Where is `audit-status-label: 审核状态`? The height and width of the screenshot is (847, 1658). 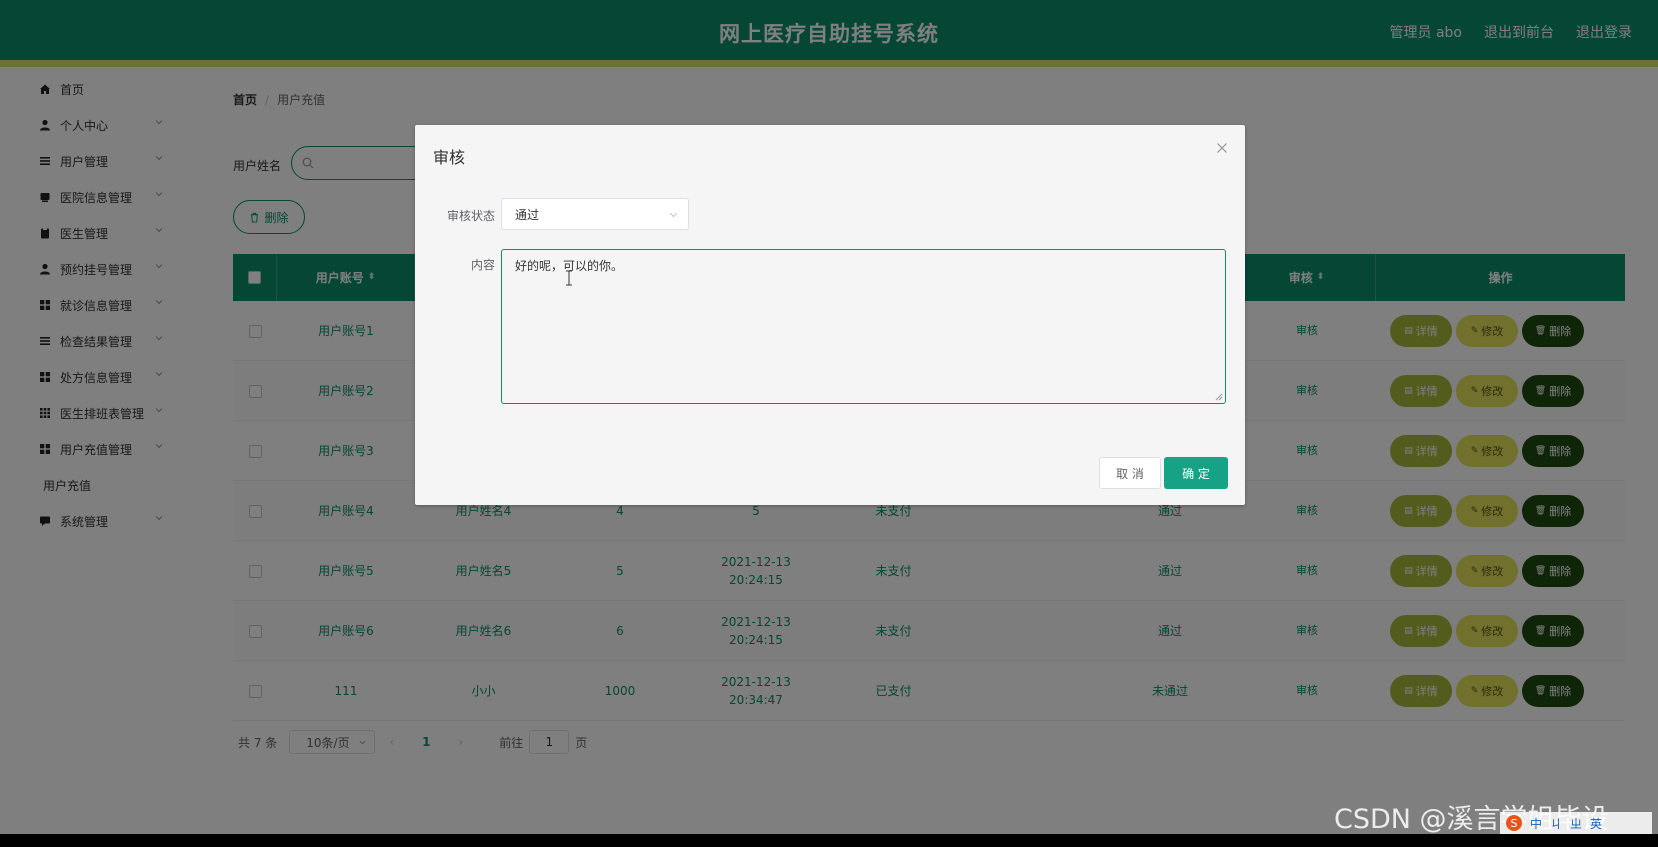 audit-status-label: 审核状态 is located at coordinates (470, 216).